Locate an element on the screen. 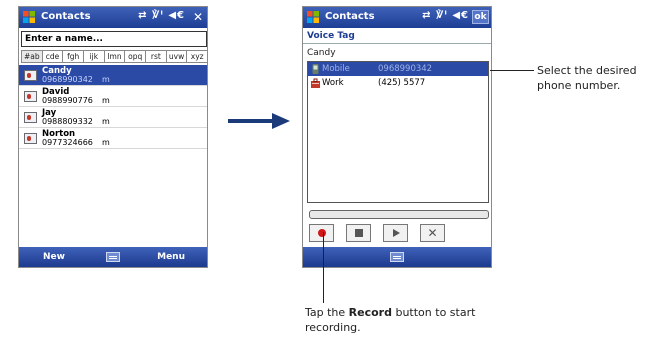 The image size is (652, 338). alpha-tab: uvw is located at coordinates (176, 56).